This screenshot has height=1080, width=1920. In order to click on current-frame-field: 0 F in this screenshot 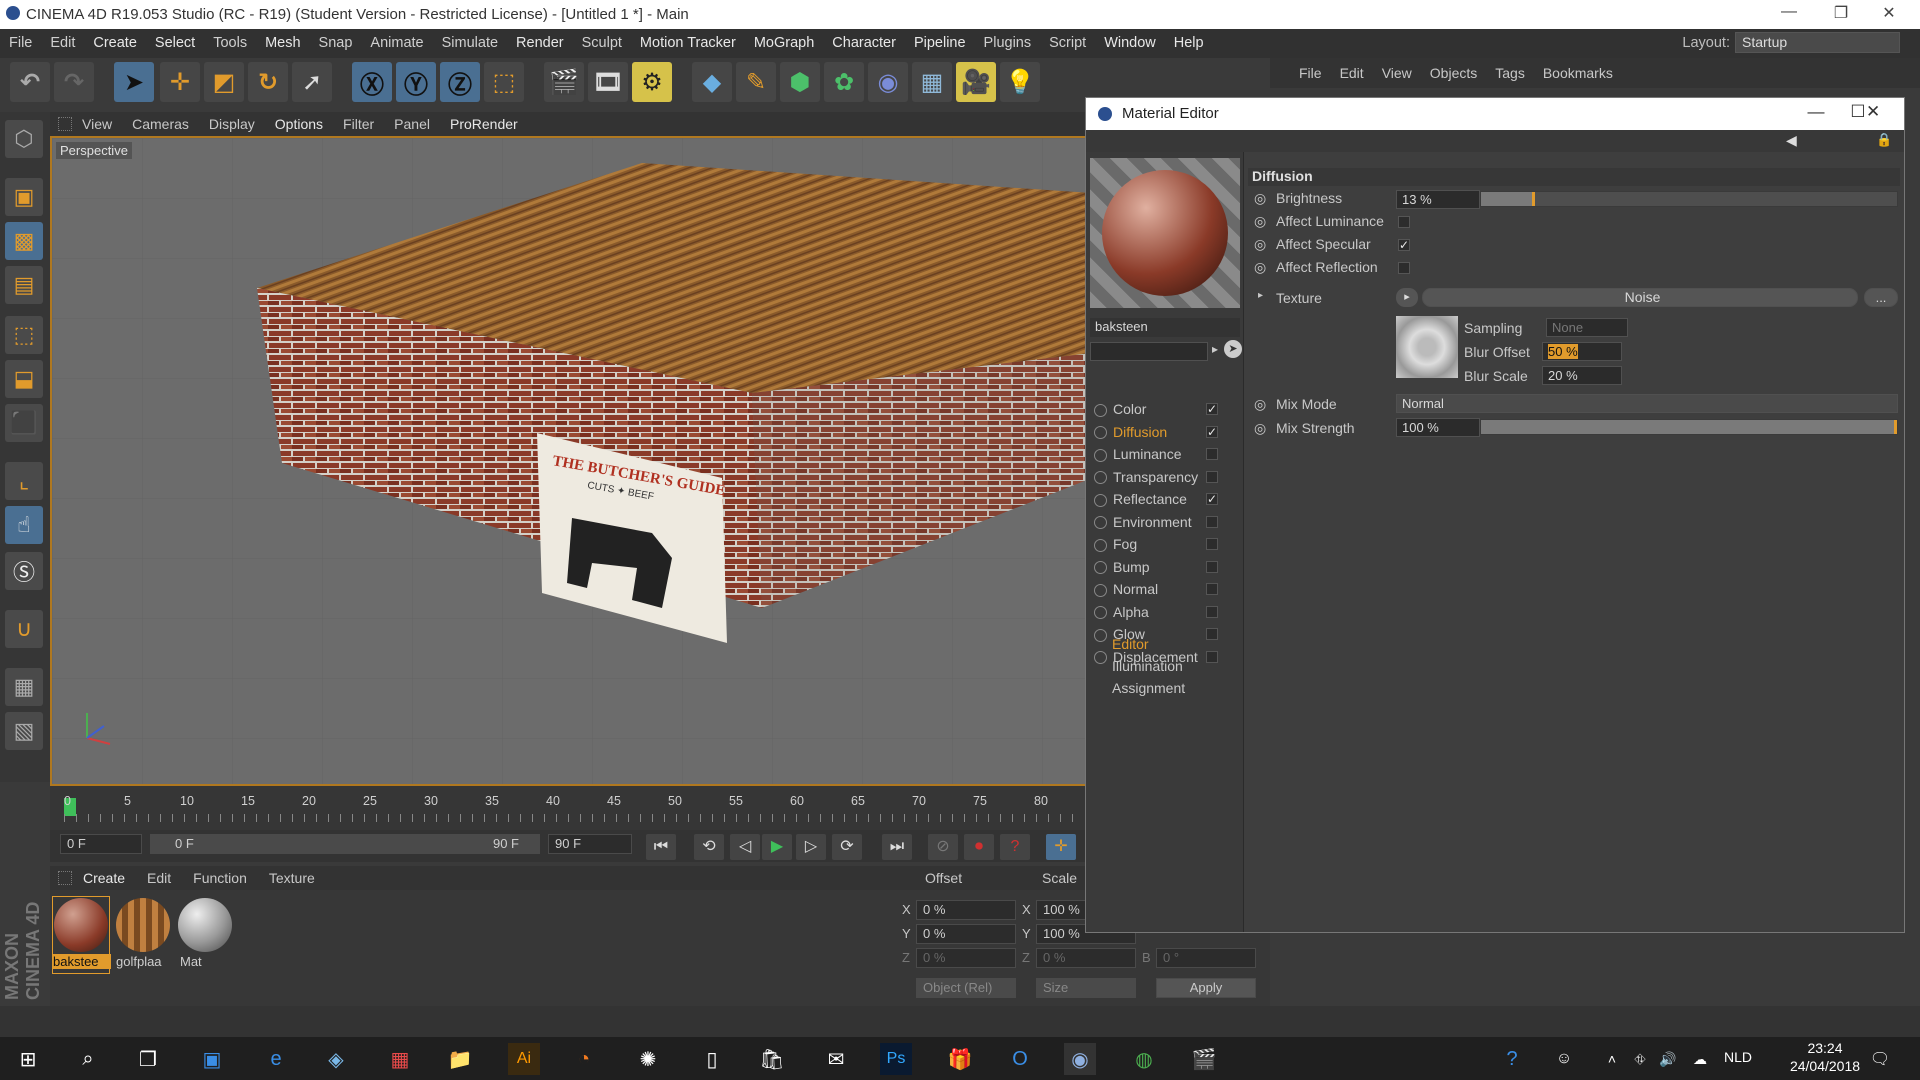, I will do `click(101, 844)`.